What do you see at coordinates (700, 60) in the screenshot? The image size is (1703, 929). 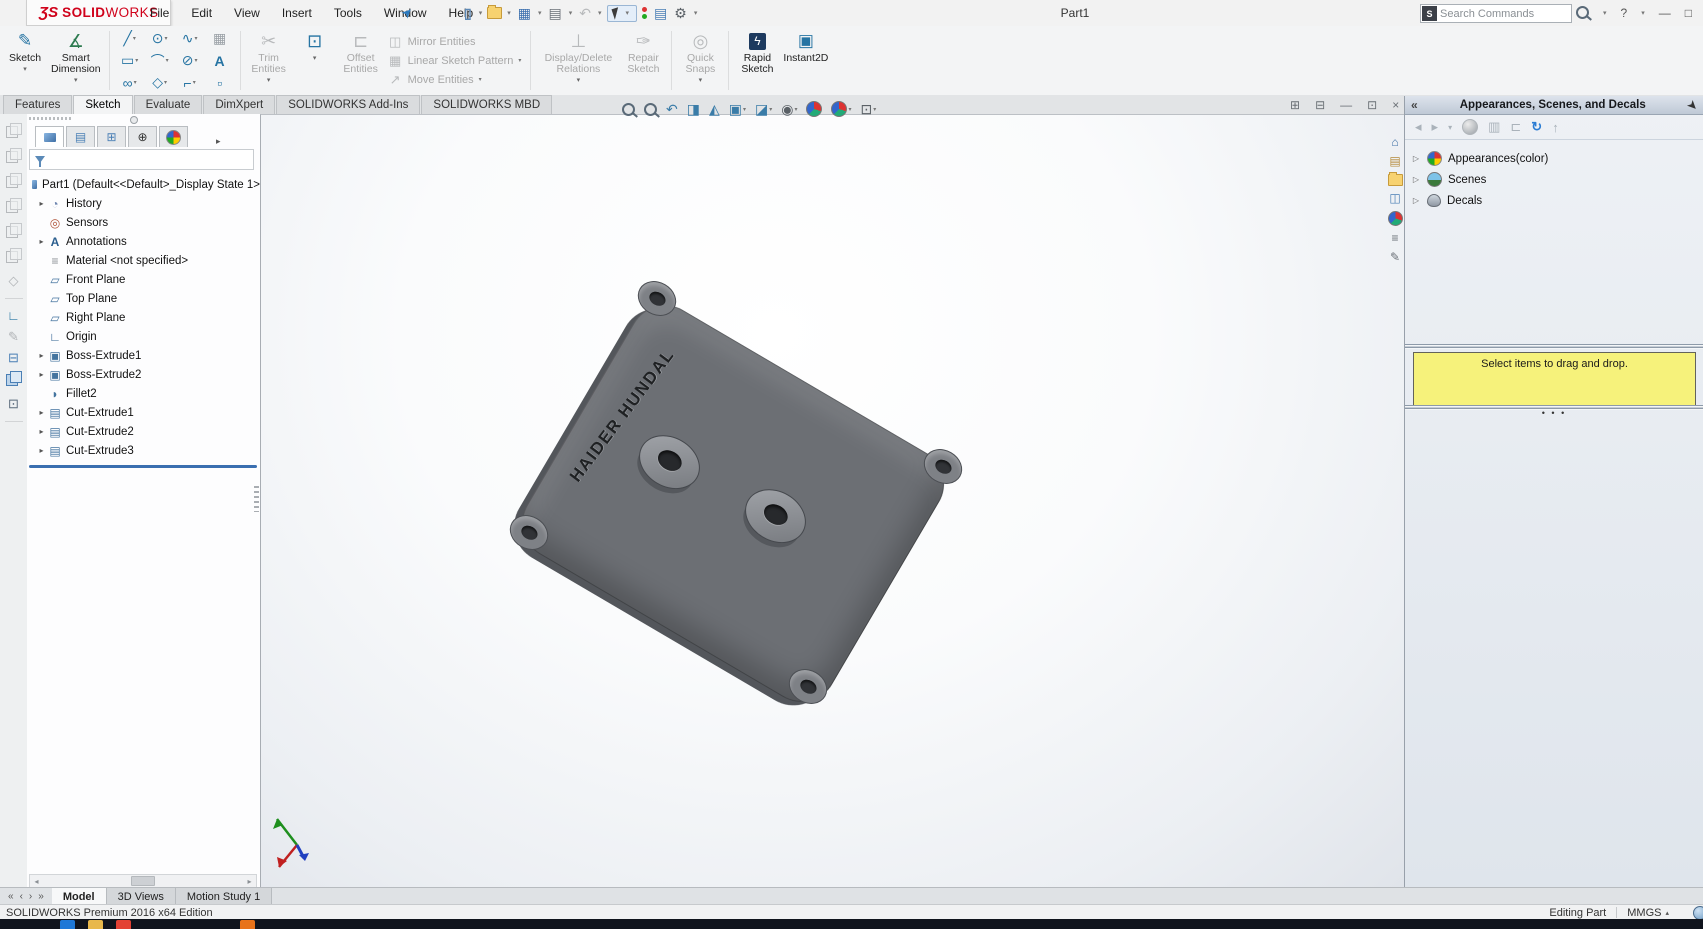 I see `quick-snaps-button: ◎ Quick Snaps ▾` at bounding box center [700, 60].